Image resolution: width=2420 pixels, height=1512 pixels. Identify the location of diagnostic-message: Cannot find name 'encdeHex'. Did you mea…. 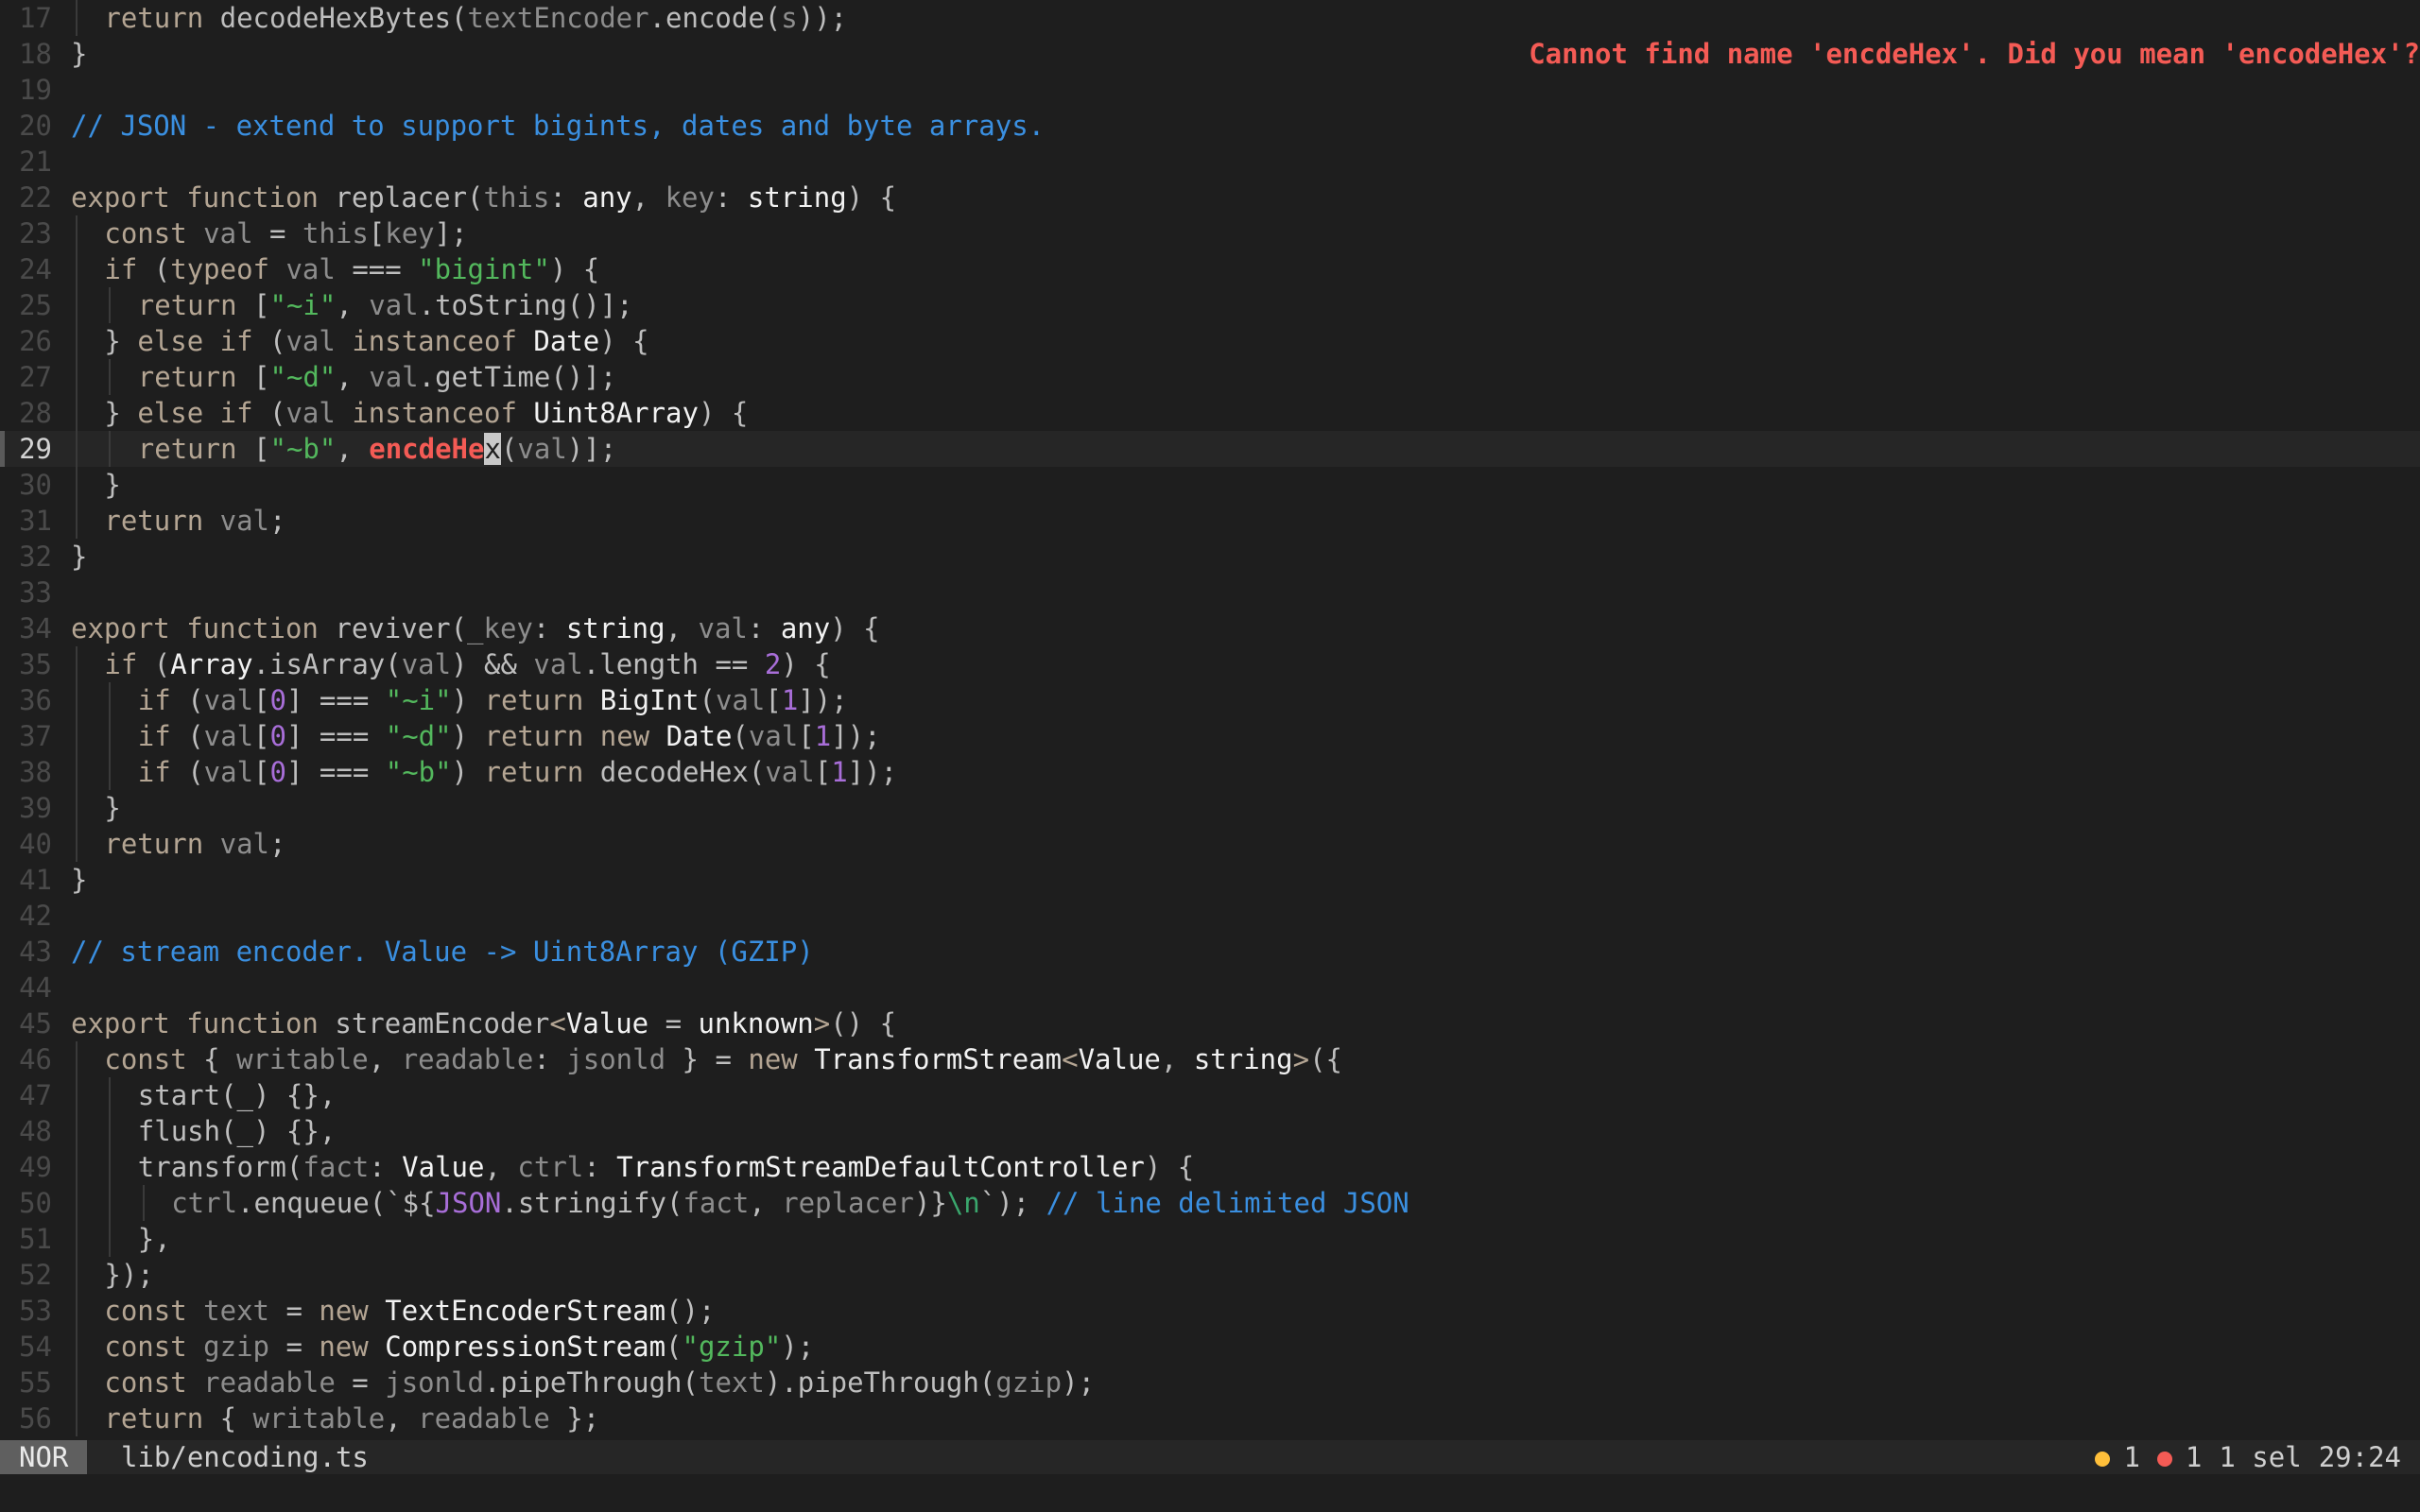
(1975, 54).